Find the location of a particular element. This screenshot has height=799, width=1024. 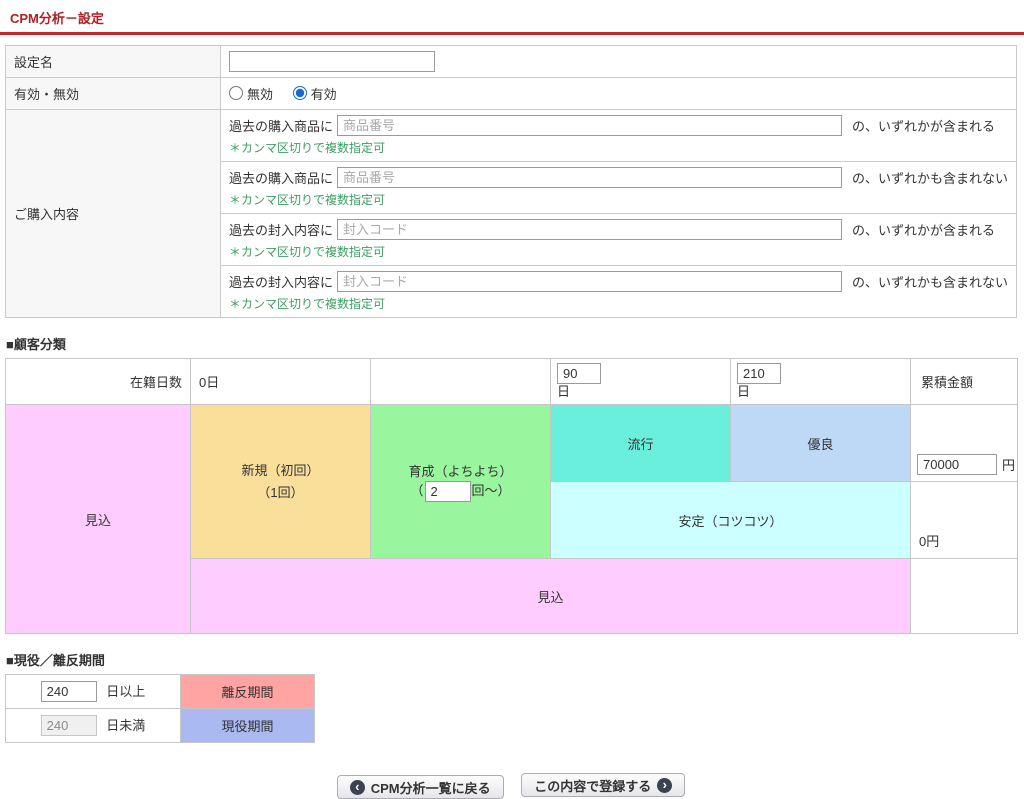

nurture-paren-close: 回～） is located at coordinates (491, 491).